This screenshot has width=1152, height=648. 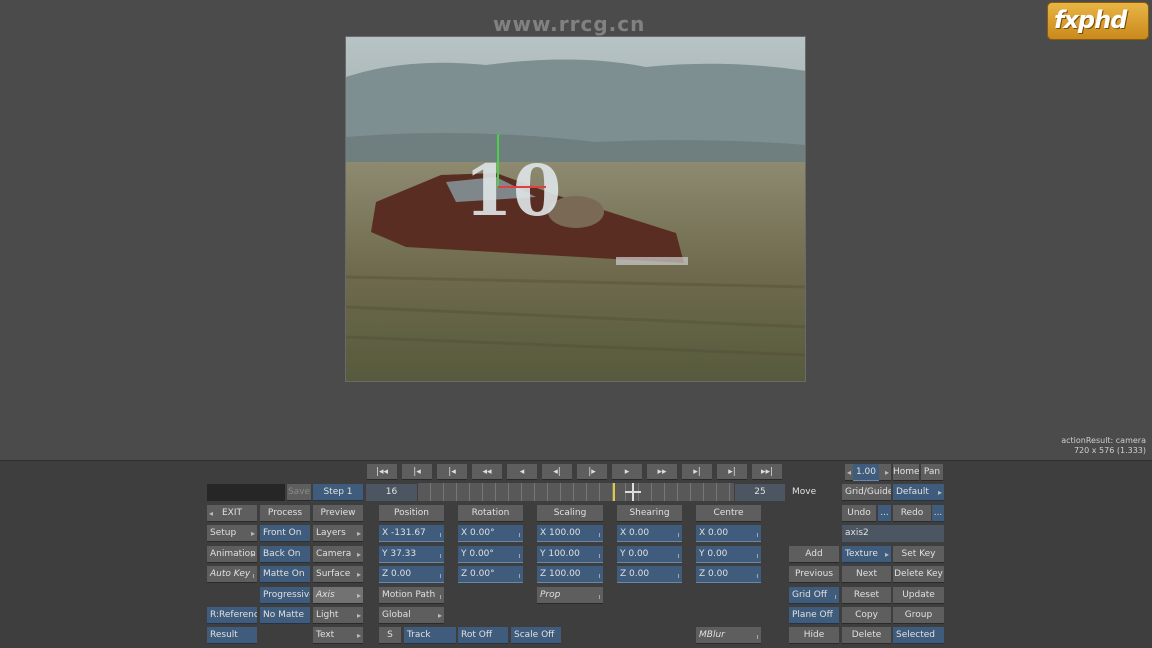 What do you see at coordinates (246, 492) in the screenshot?
I see `clip-name-field` at bounding box center [246, 492].